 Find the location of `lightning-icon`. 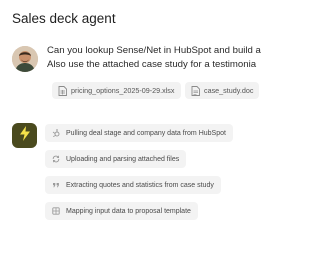

lightning-icon is located at coordinates (25, 135).